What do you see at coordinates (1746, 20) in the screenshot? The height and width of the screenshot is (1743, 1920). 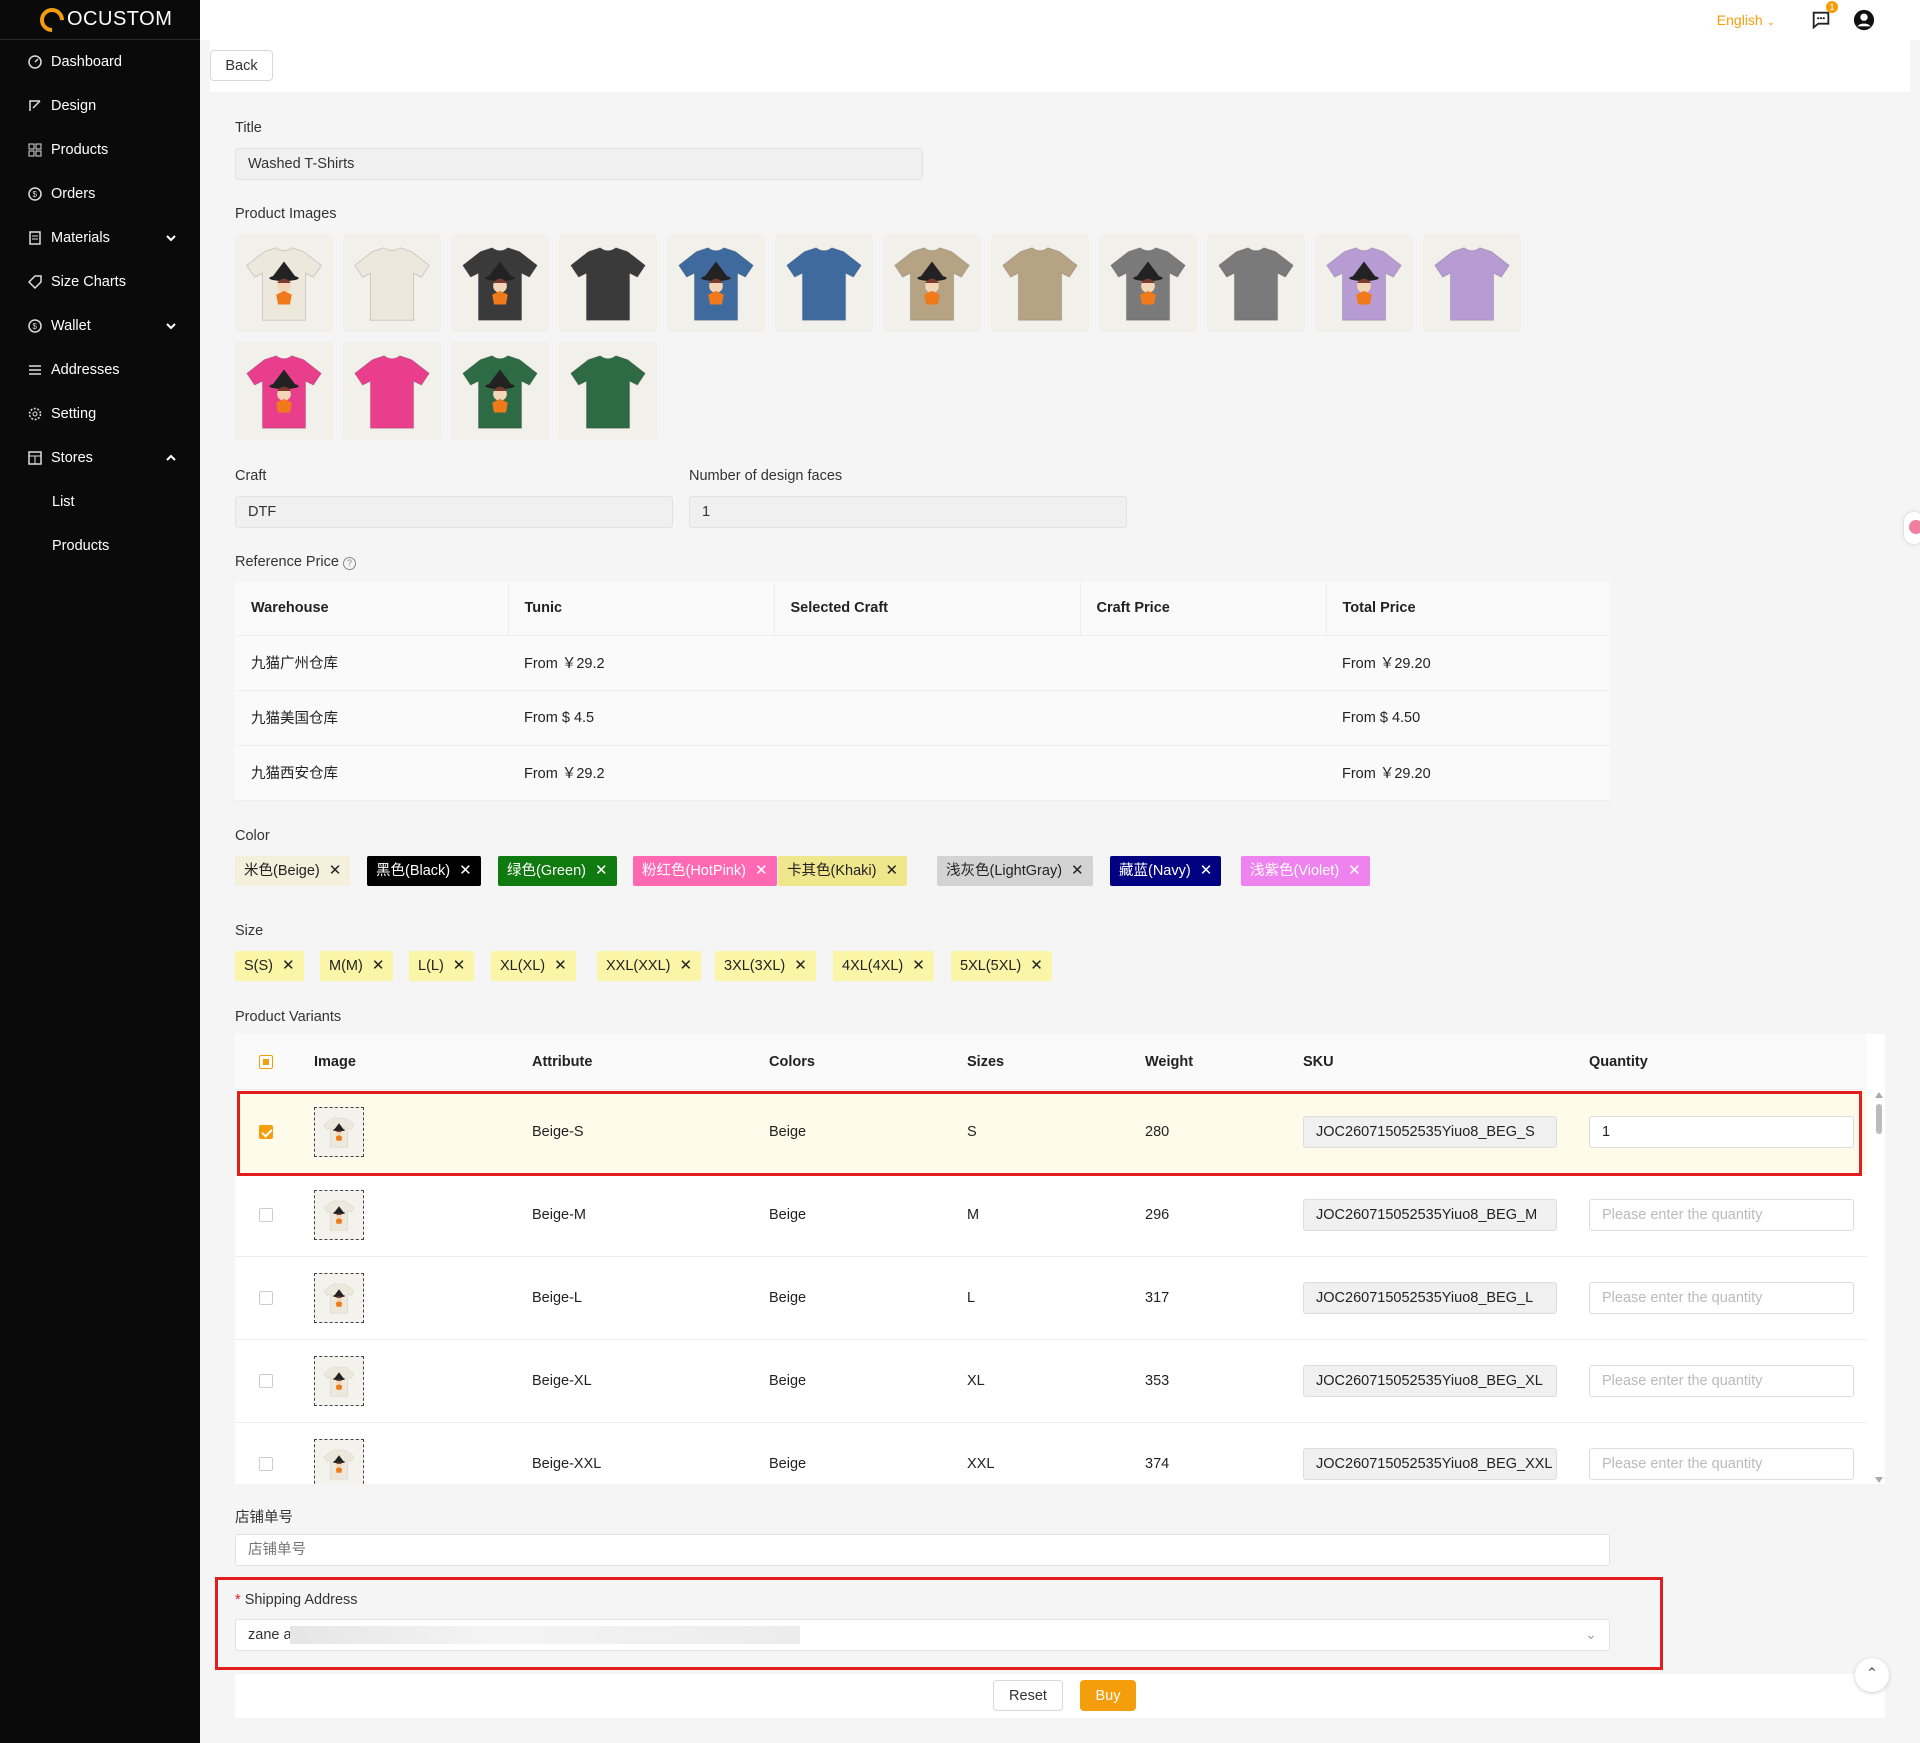 I see `language-select: English ⌄` at bounding box center [1746, 20].